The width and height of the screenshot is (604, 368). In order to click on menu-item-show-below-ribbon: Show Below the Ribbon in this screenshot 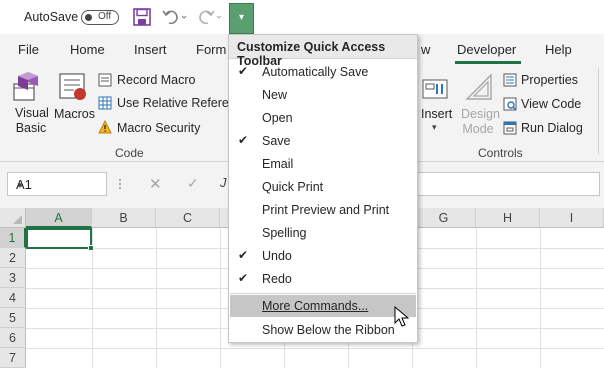, I will do `click(323, 330)`.